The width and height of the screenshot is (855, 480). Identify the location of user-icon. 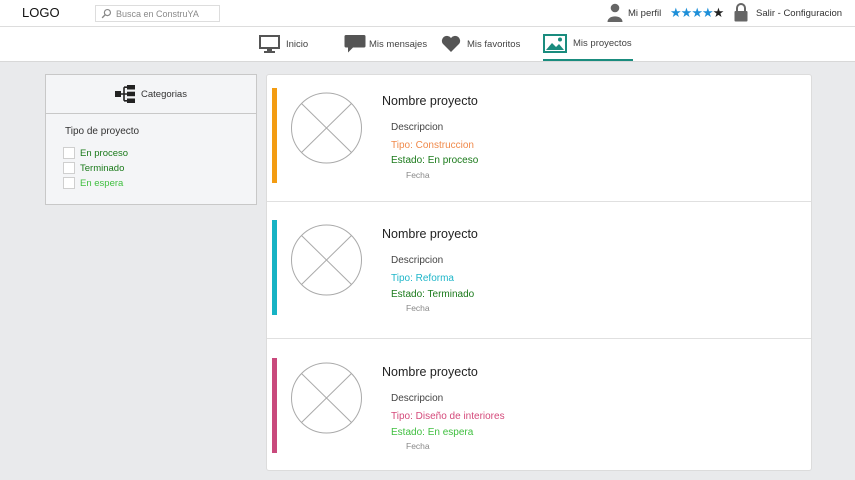
(615, 12).